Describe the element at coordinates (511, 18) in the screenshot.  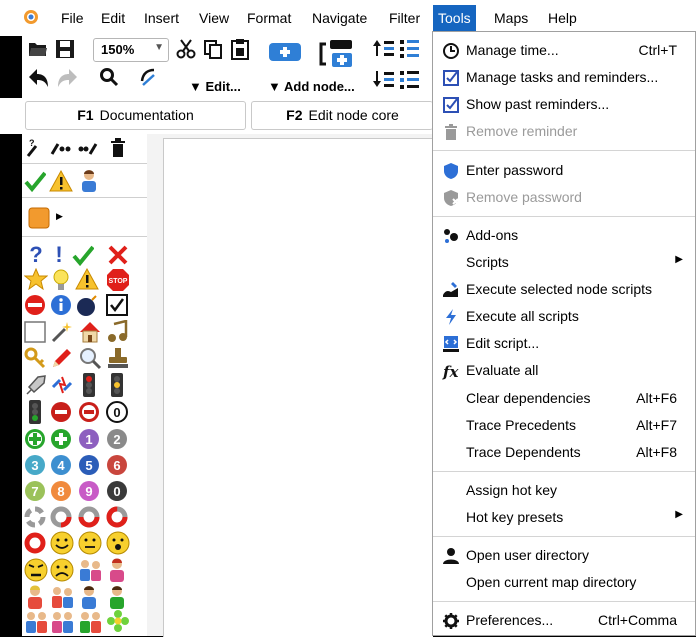
I see `menu-maps: Maps` at that location.